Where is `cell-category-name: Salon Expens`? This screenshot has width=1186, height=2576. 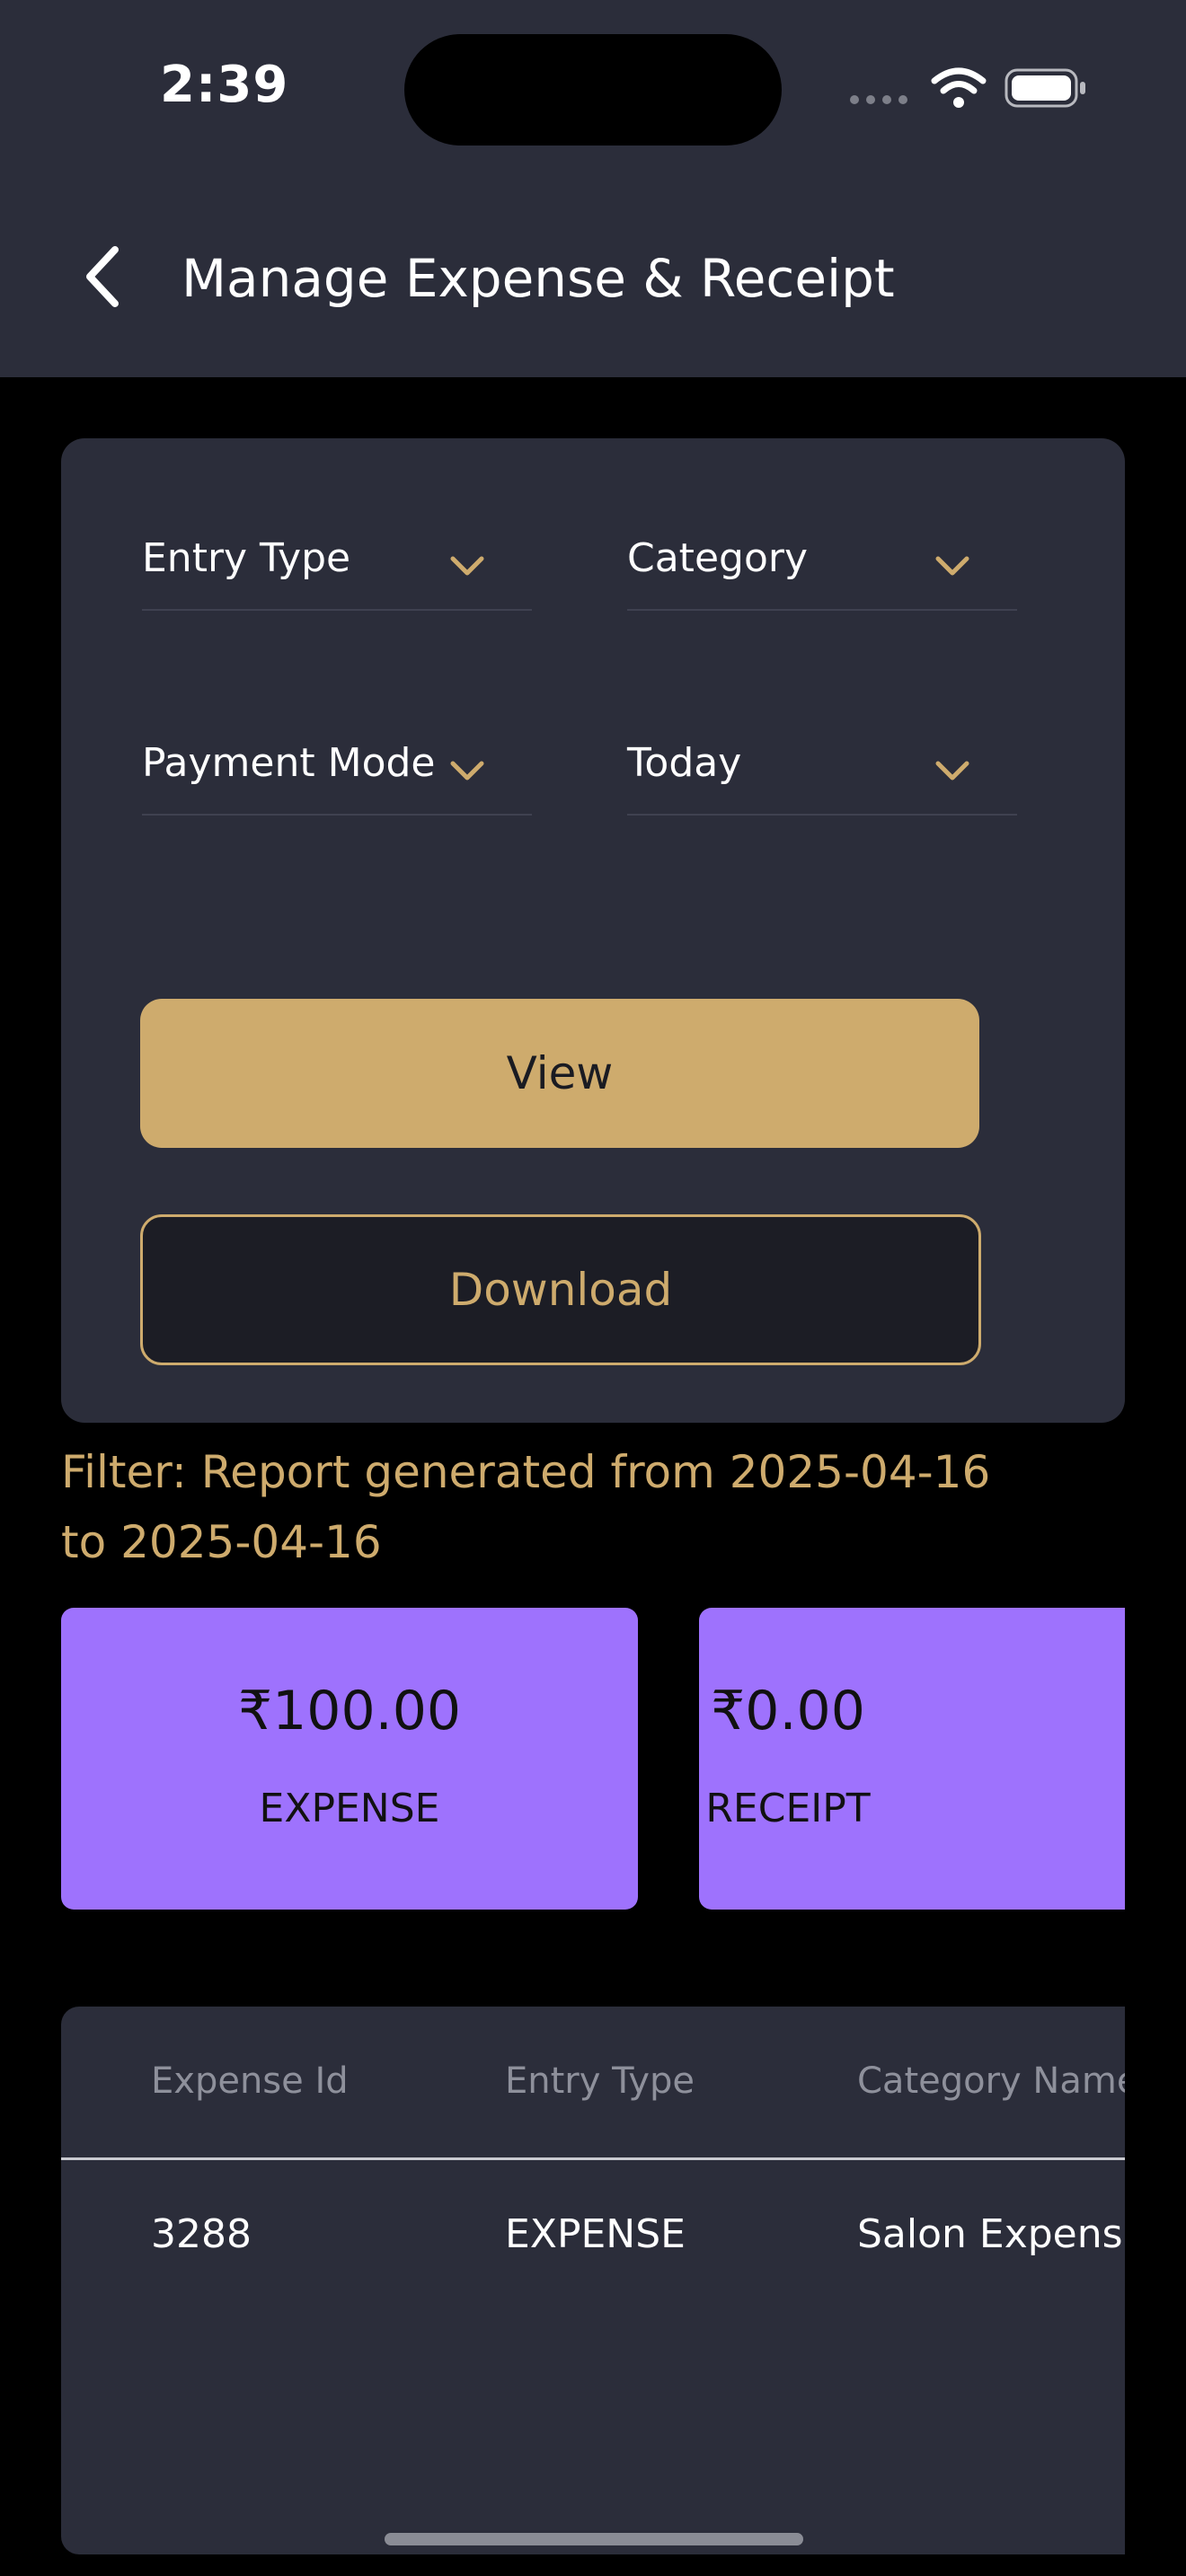 cell-category-name: Salon Expens is located at coordinates (990, 2234).